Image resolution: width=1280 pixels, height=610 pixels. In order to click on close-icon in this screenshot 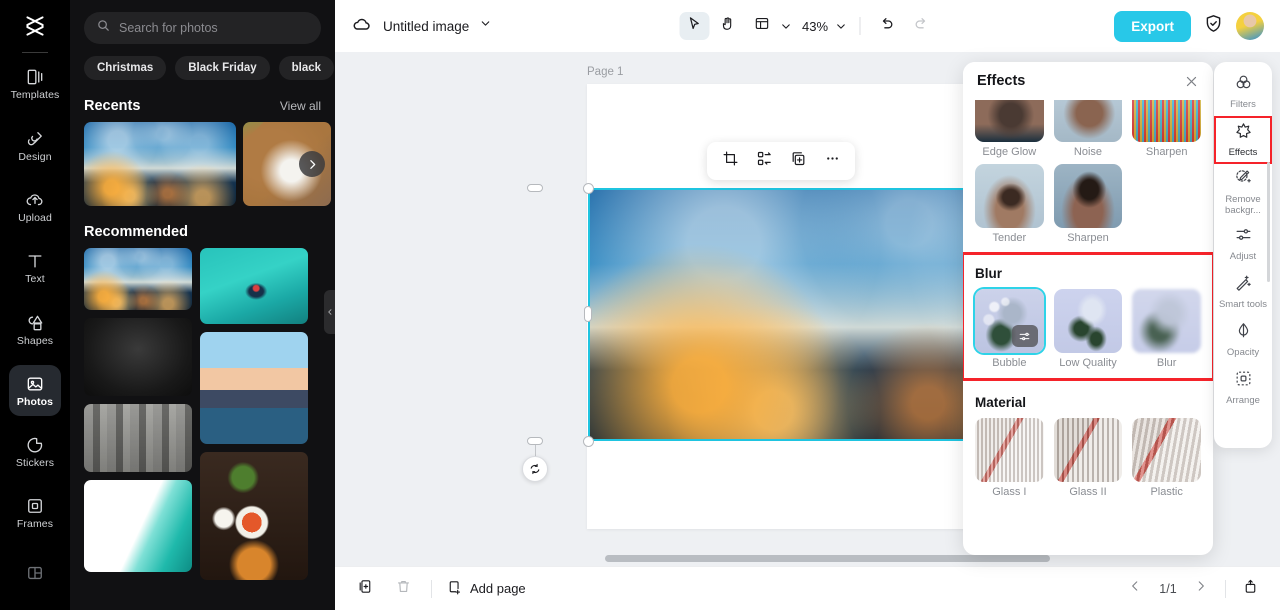, I will do `click(1191, 81)`.